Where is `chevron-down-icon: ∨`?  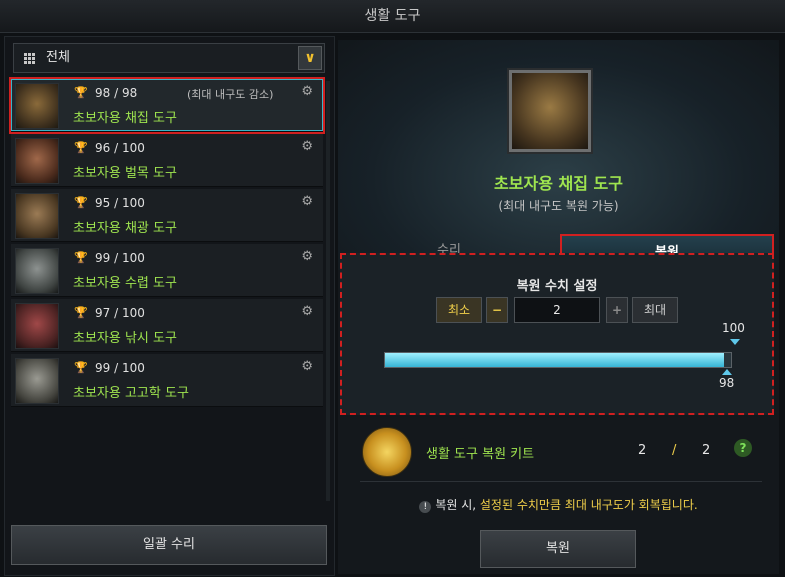 chevron-down-icon: ∨ is located at coordinates (310, 58).